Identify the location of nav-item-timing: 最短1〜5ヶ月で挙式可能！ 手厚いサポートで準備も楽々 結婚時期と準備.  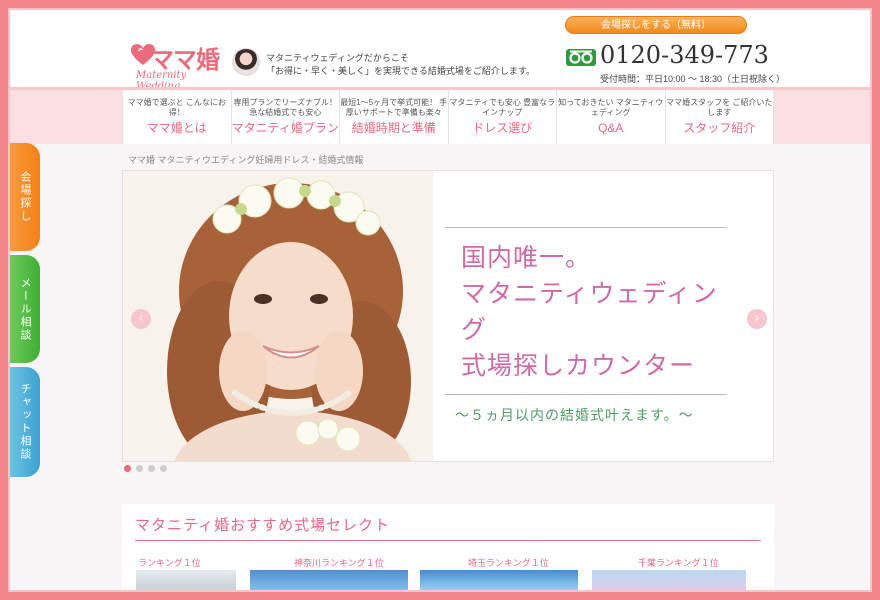
(394, 117).